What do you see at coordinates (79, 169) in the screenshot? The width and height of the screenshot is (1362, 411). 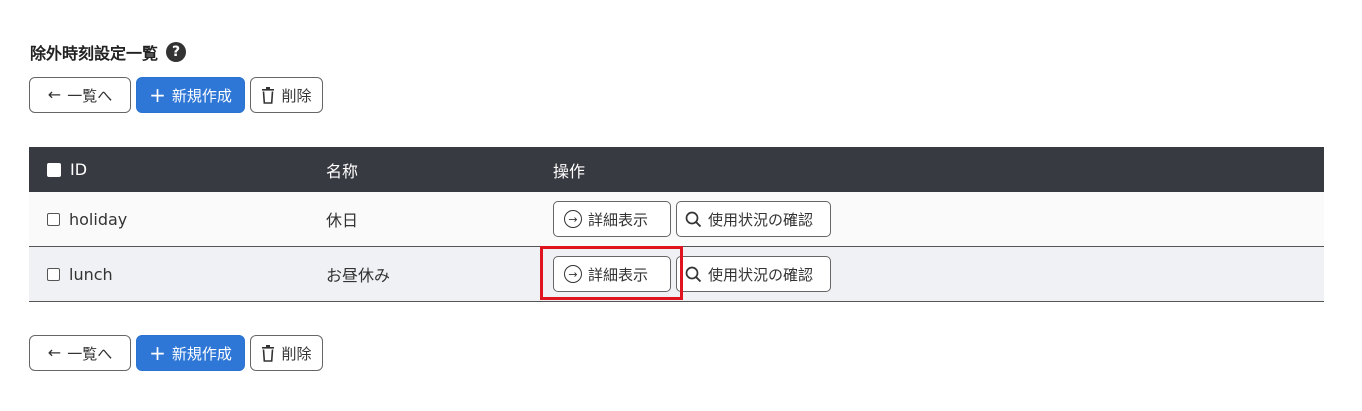 I see `column-header-id: ID` at bounding box center [79, 169].